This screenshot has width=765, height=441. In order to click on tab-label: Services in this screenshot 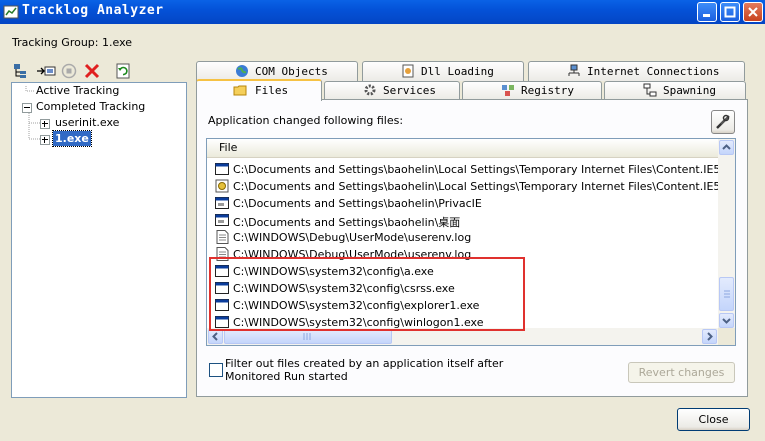, I will do `click(409, 90)`.